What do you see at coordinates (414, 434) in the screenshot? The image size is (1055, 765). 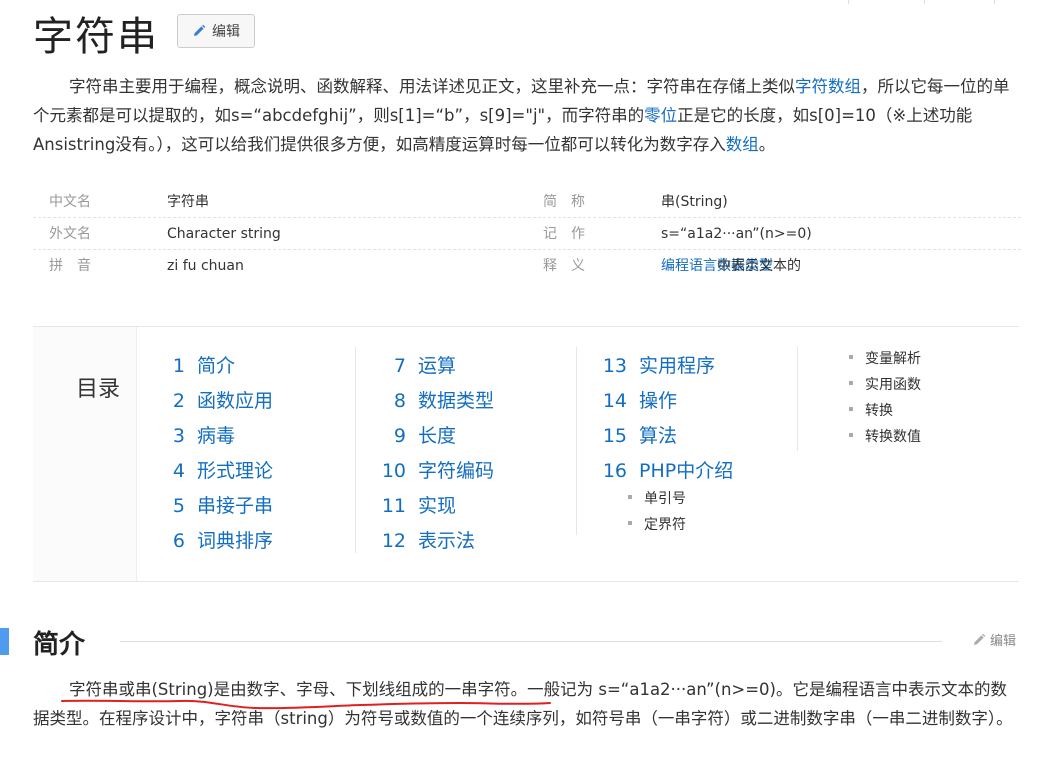 I see `toc-item: 9 长度` at bounding box center [414, 434].